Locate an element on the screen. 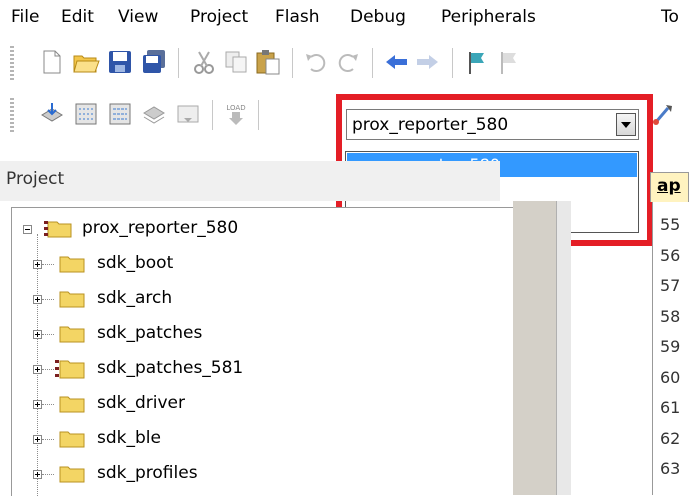  panel-title: Project is located at coordinates (35, 179).